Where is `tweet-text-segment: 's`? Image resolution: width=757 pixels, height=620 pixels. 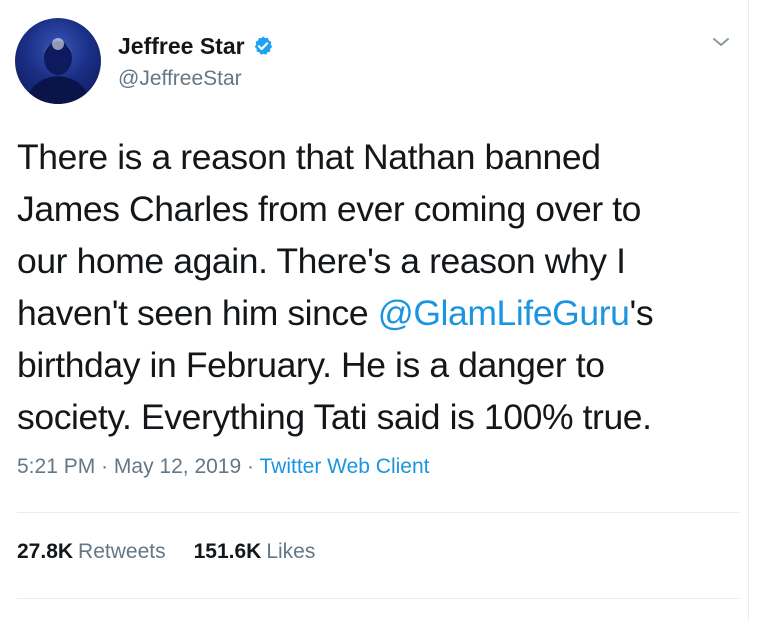
tweet-text-segment: 's is located at coordinates (641, 313).